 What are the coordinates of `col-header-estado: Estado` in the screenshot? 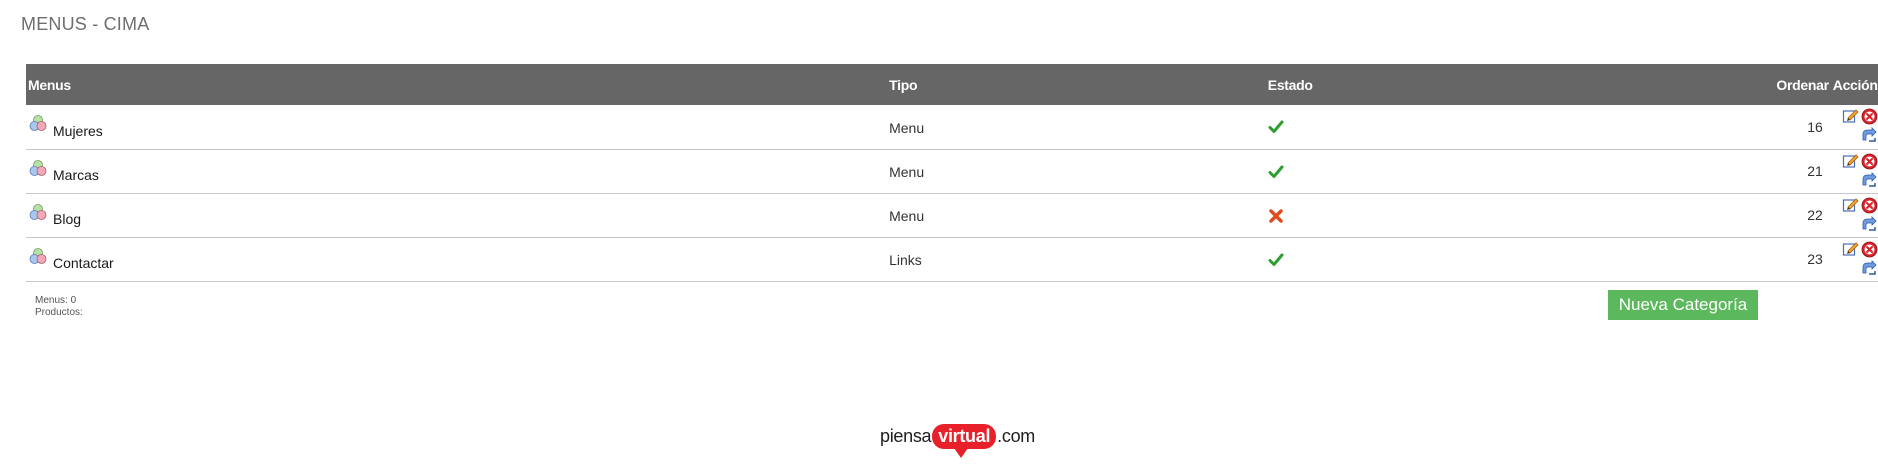 It's located at (1495, 84).